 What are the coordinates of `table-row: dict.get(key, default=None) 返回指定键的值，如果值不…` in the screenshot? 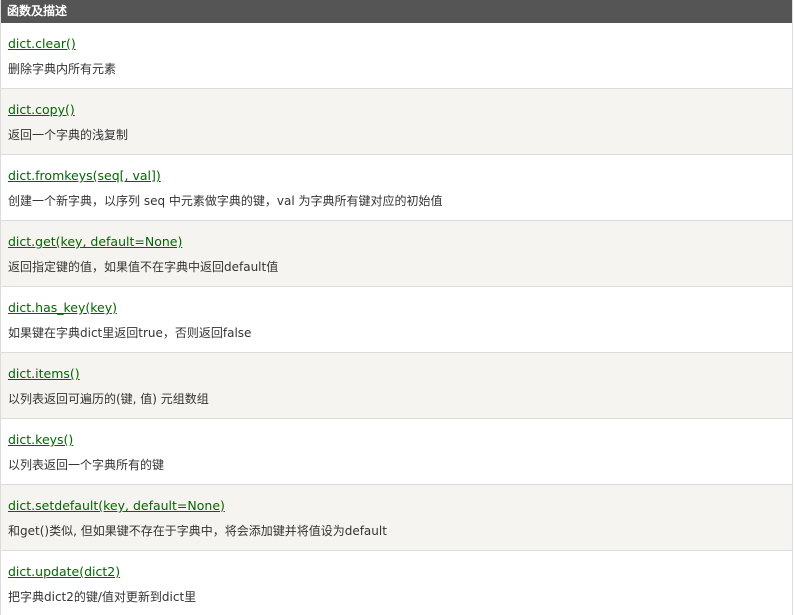 It's located at (396, 254).